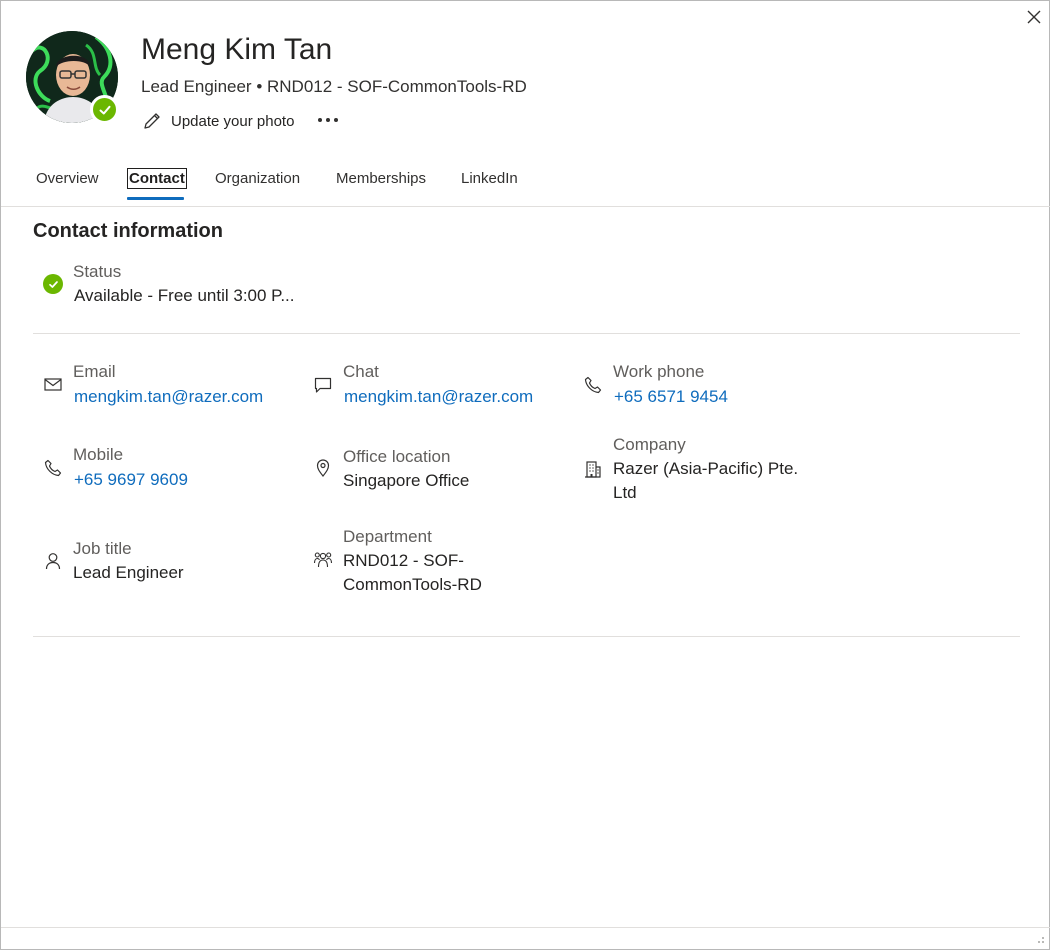 This screenshot has height=950, width=1050. I want to click on email-label: Email, so click(94, 371).